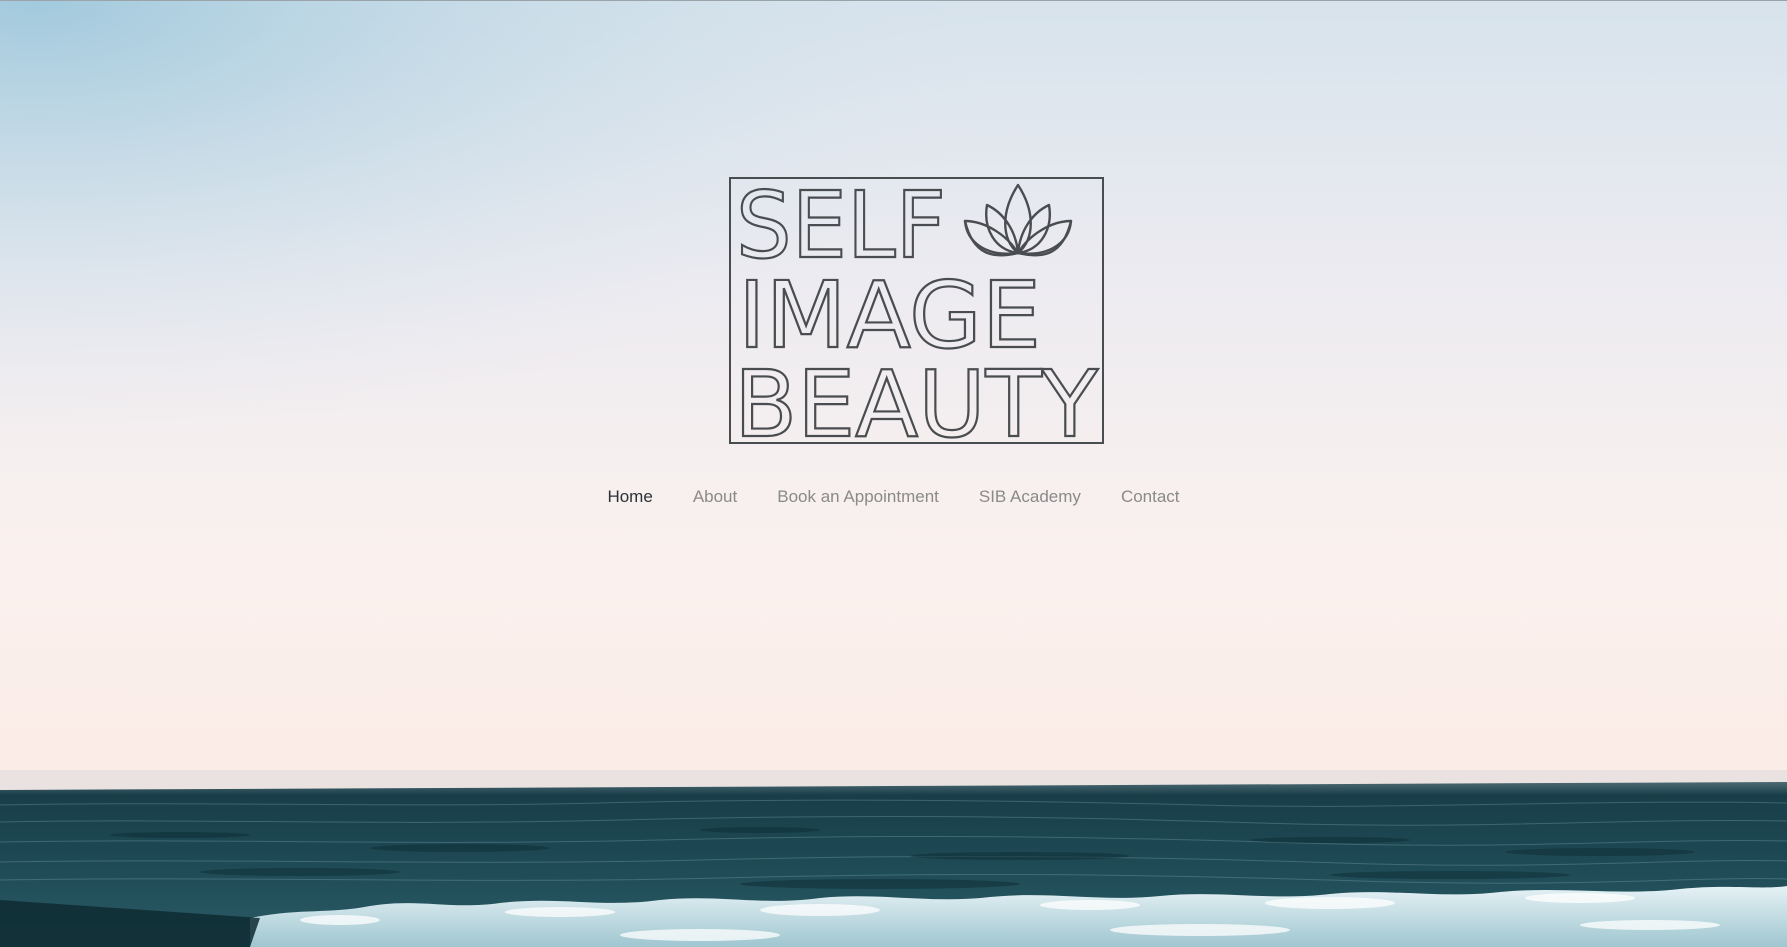 The image size is (1787, 947). I want to click on nav-sib-academy: SIB Academy, so click(1030, 497).